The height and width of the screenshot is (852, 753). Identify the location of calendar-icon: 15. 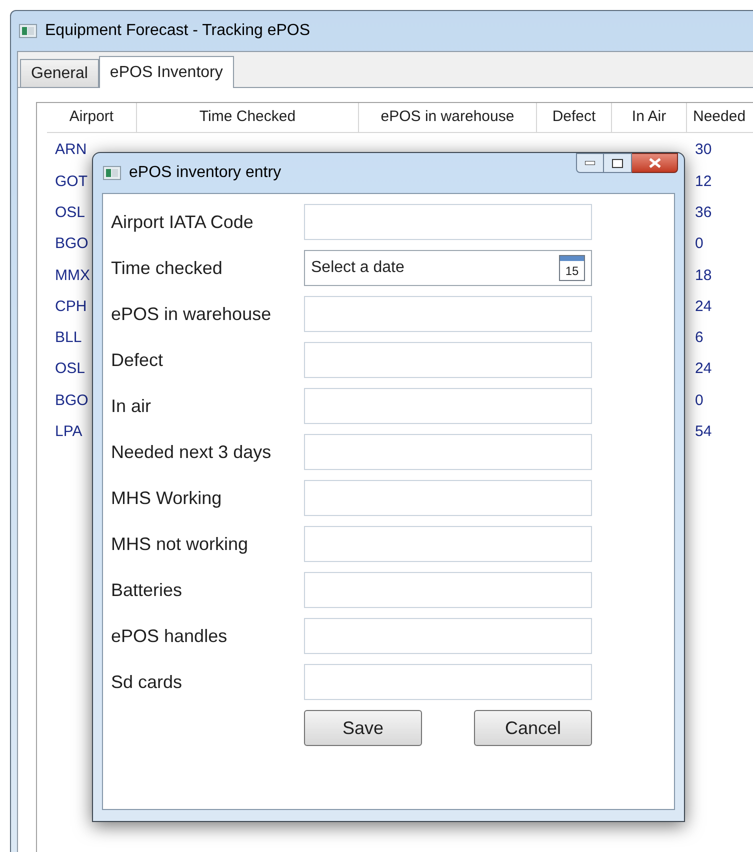
(572, 268).